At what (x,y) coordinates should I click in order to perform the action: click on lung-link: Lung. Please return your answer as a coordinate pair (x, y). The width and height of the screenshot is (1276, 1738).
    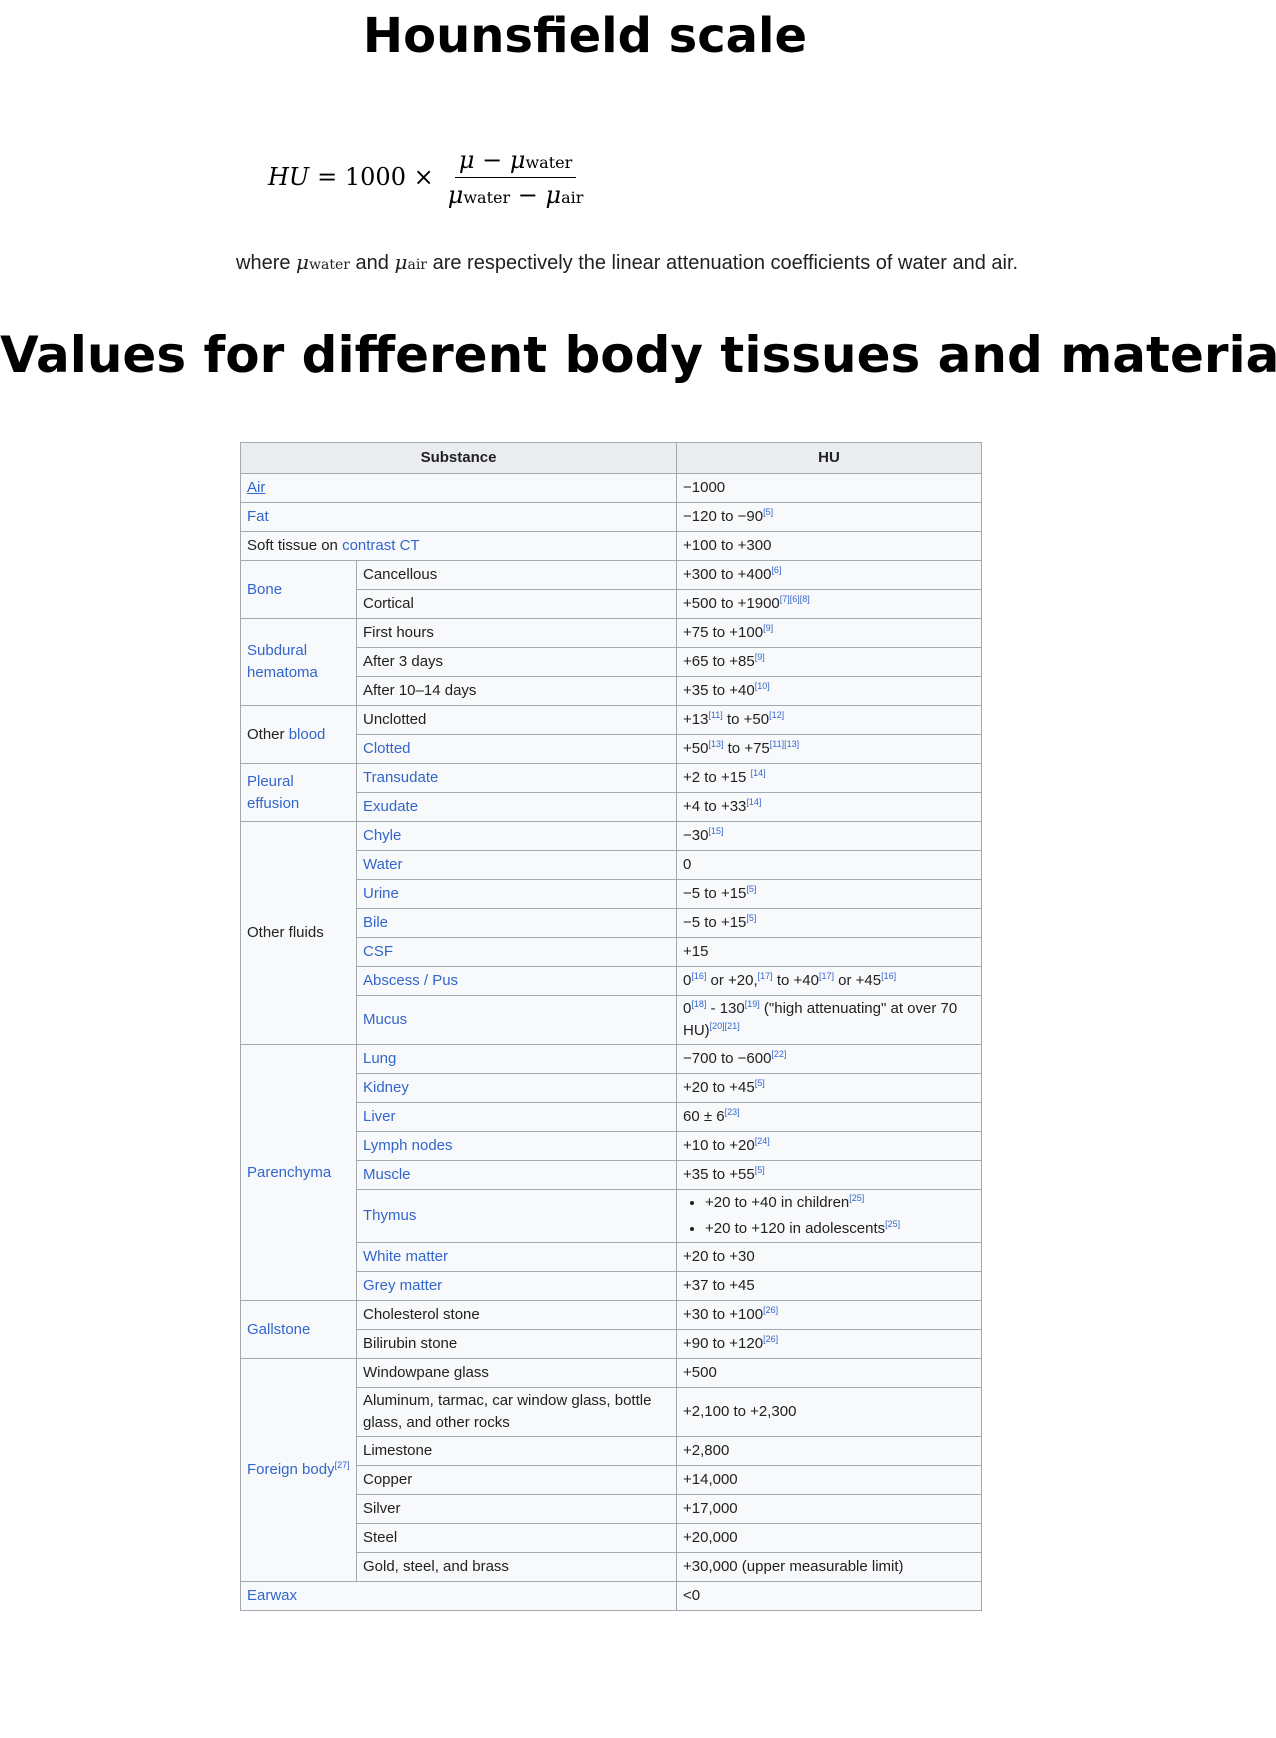
    Looking at the image, I should click on (379, 1058).